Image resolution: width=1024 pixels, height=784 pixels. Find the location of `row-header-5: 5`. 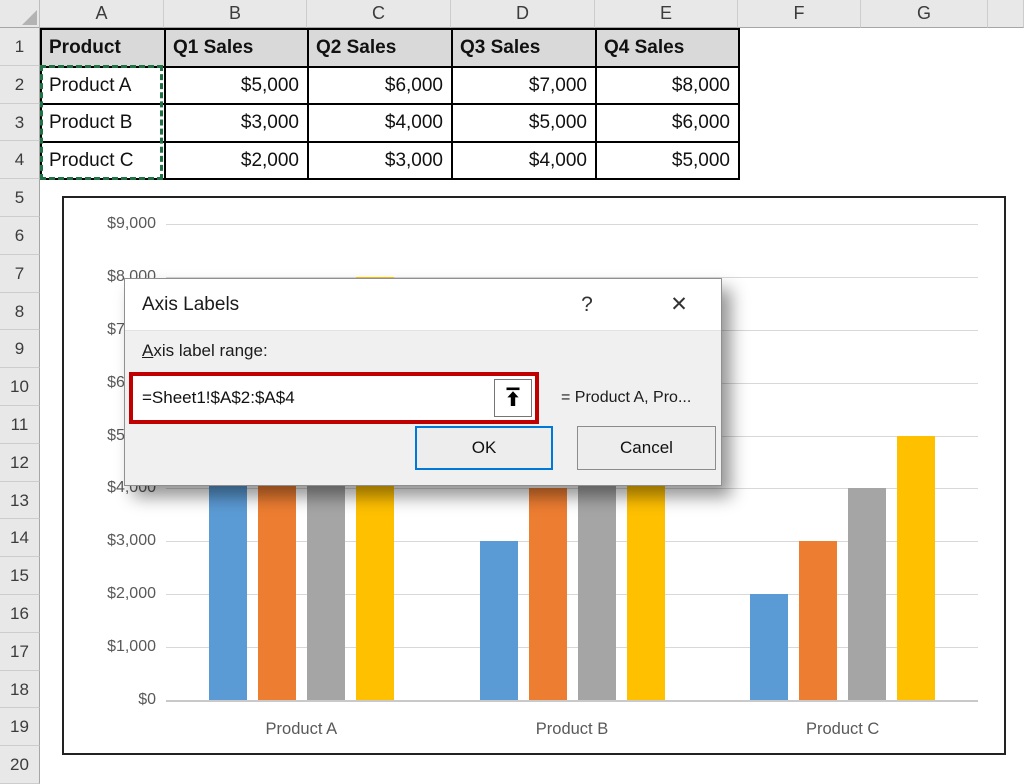

row-header-5: 5 is located at coordinates (20, 198).